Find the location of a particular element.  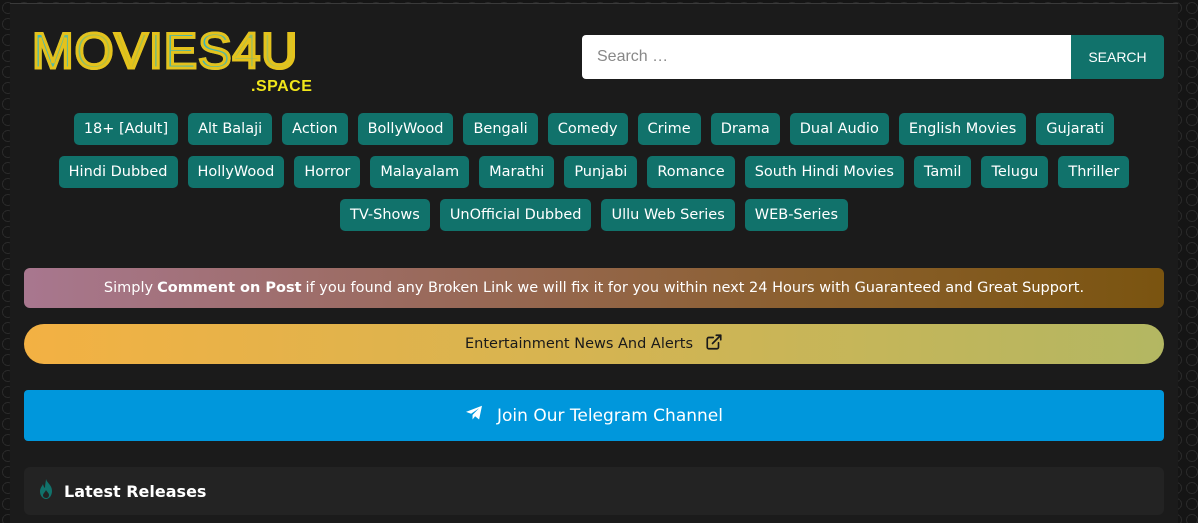

notice-prefix: Simply is located at coordinates (128, 288).